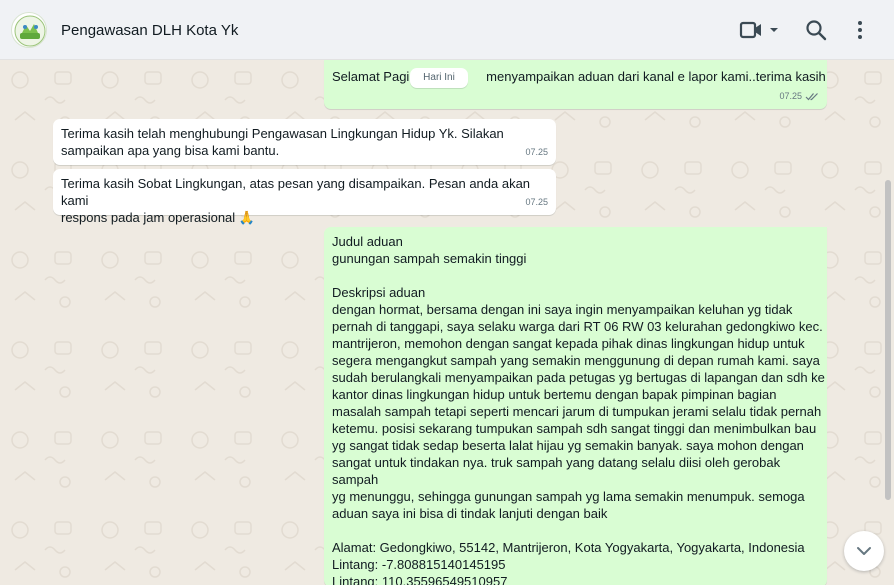  I want to click on dlh-logo-icon, so click(30, 31).